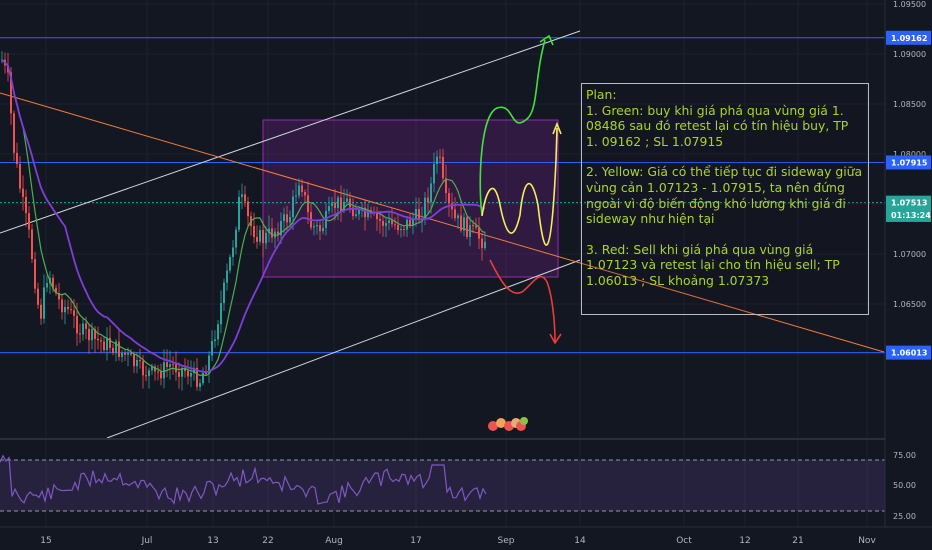 The height and width of the screenshot is (550, 932). I want to click on price-tag-label: 1.07513, so click(909, 203).